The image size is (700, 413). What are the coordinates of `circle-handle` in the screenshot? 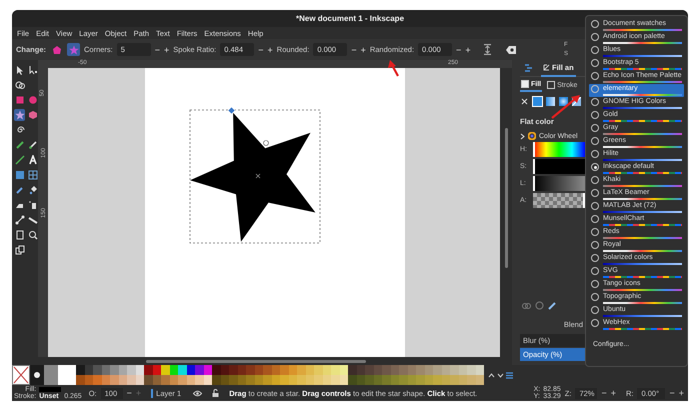 It's located at (266, 143).